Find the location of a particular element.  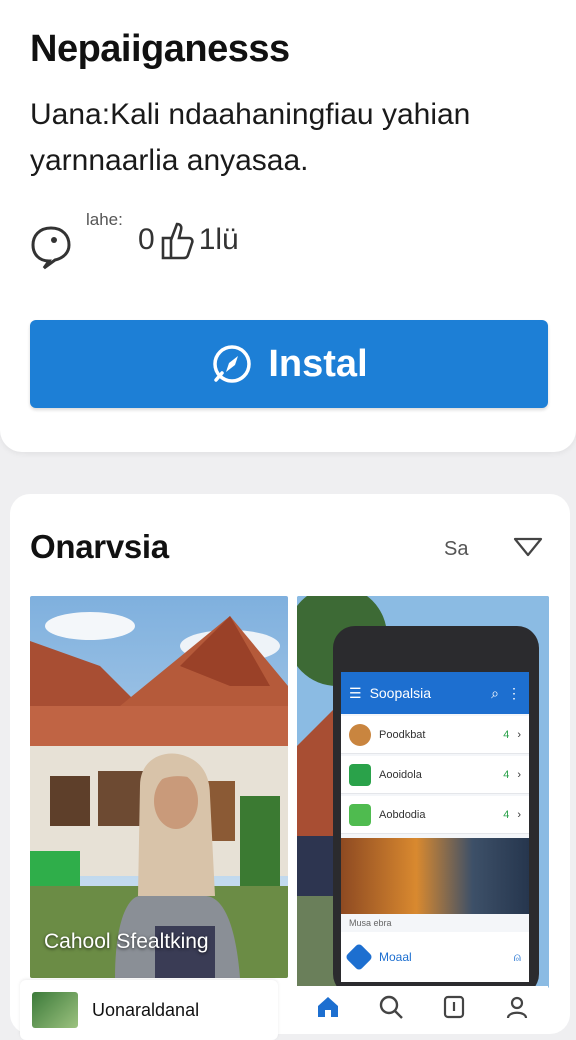

list-item: Aobdodia 4 › is located at coordinates (435, 815).